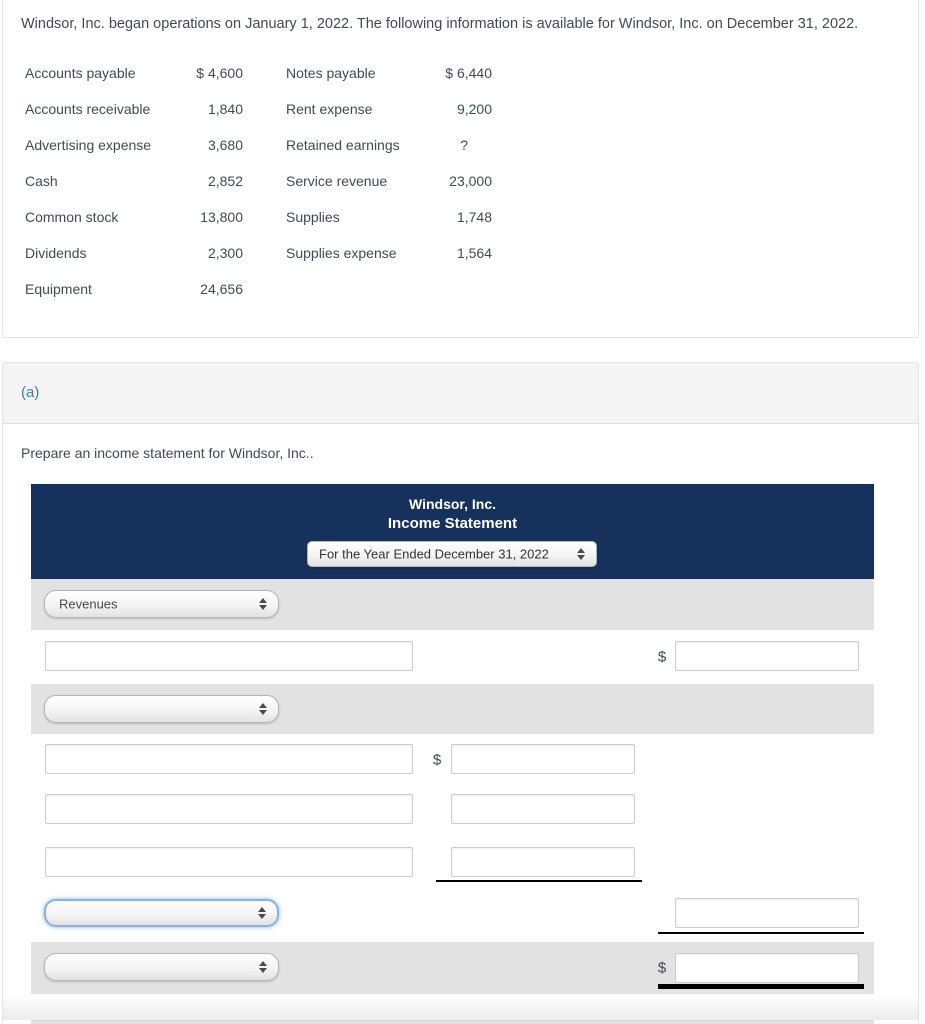  I want to click on account-label: Supplies expense, so click(341, 253).